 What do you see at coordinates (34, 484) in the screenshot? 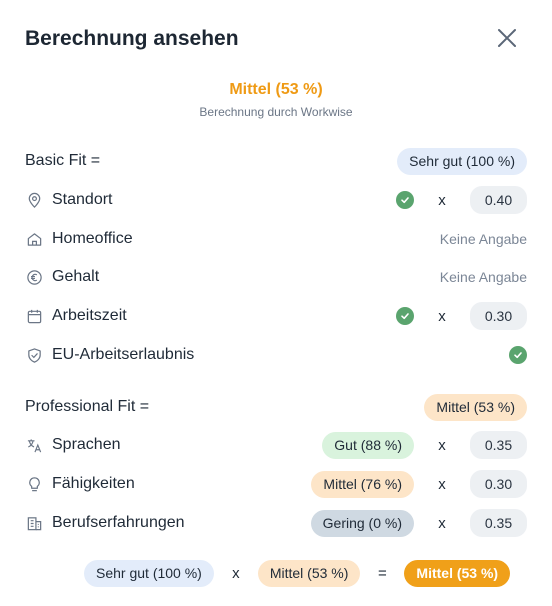
I see `lightbulb-icon` at bounding box center [34, 484].